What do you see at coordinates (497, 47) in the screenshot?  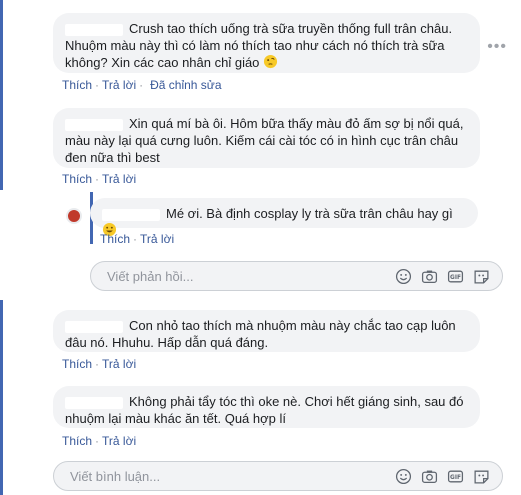 I see `more-options-icon: •••` at bounding box center [497, 47].